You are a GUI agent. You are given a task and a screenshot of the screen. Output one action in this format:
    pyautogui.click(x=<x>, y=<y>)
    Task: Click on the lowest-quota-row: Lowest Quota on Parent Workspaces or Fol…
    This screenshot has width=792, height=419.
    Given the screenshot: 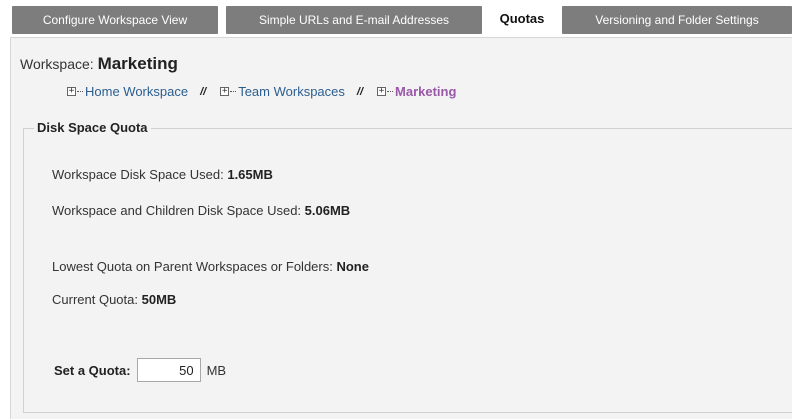 What is the action you would take?
    pyautogui.click(x=210, y=266)
    